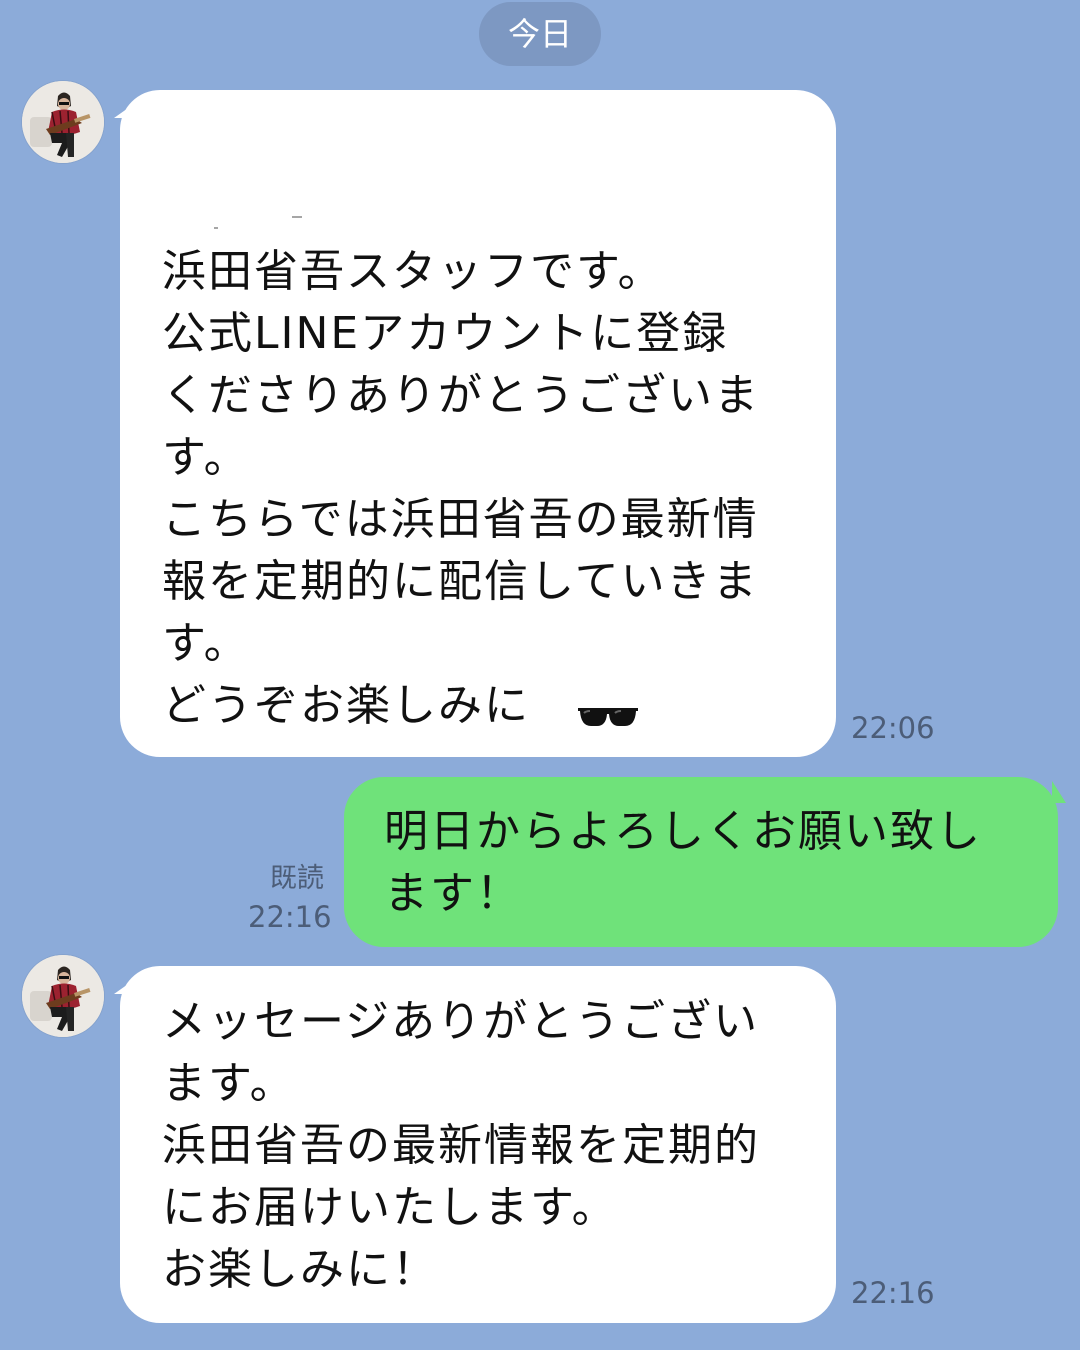 This screenshot has width=1080, height=1350. I want to click on read-receipt: 既読, so click(297, 878).